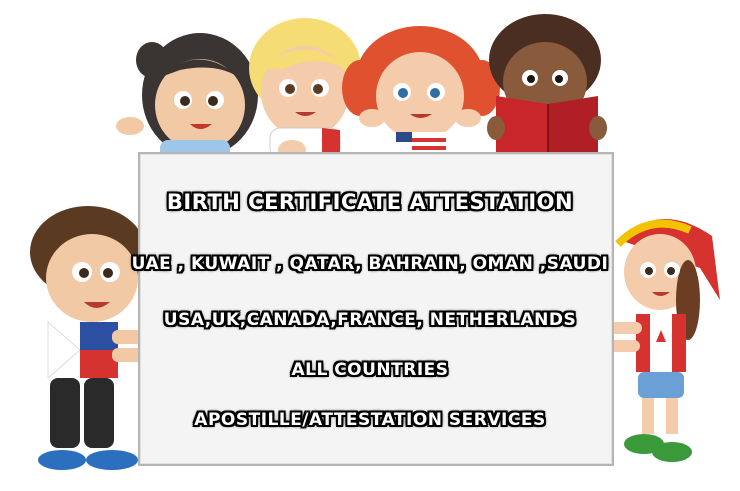 The width and height of the screenshot is (740, 491). Describe the element at coordinates (370, 370) in the screenshot. I see `board-line-all-countries: ALL COUNTRIES` at that location.